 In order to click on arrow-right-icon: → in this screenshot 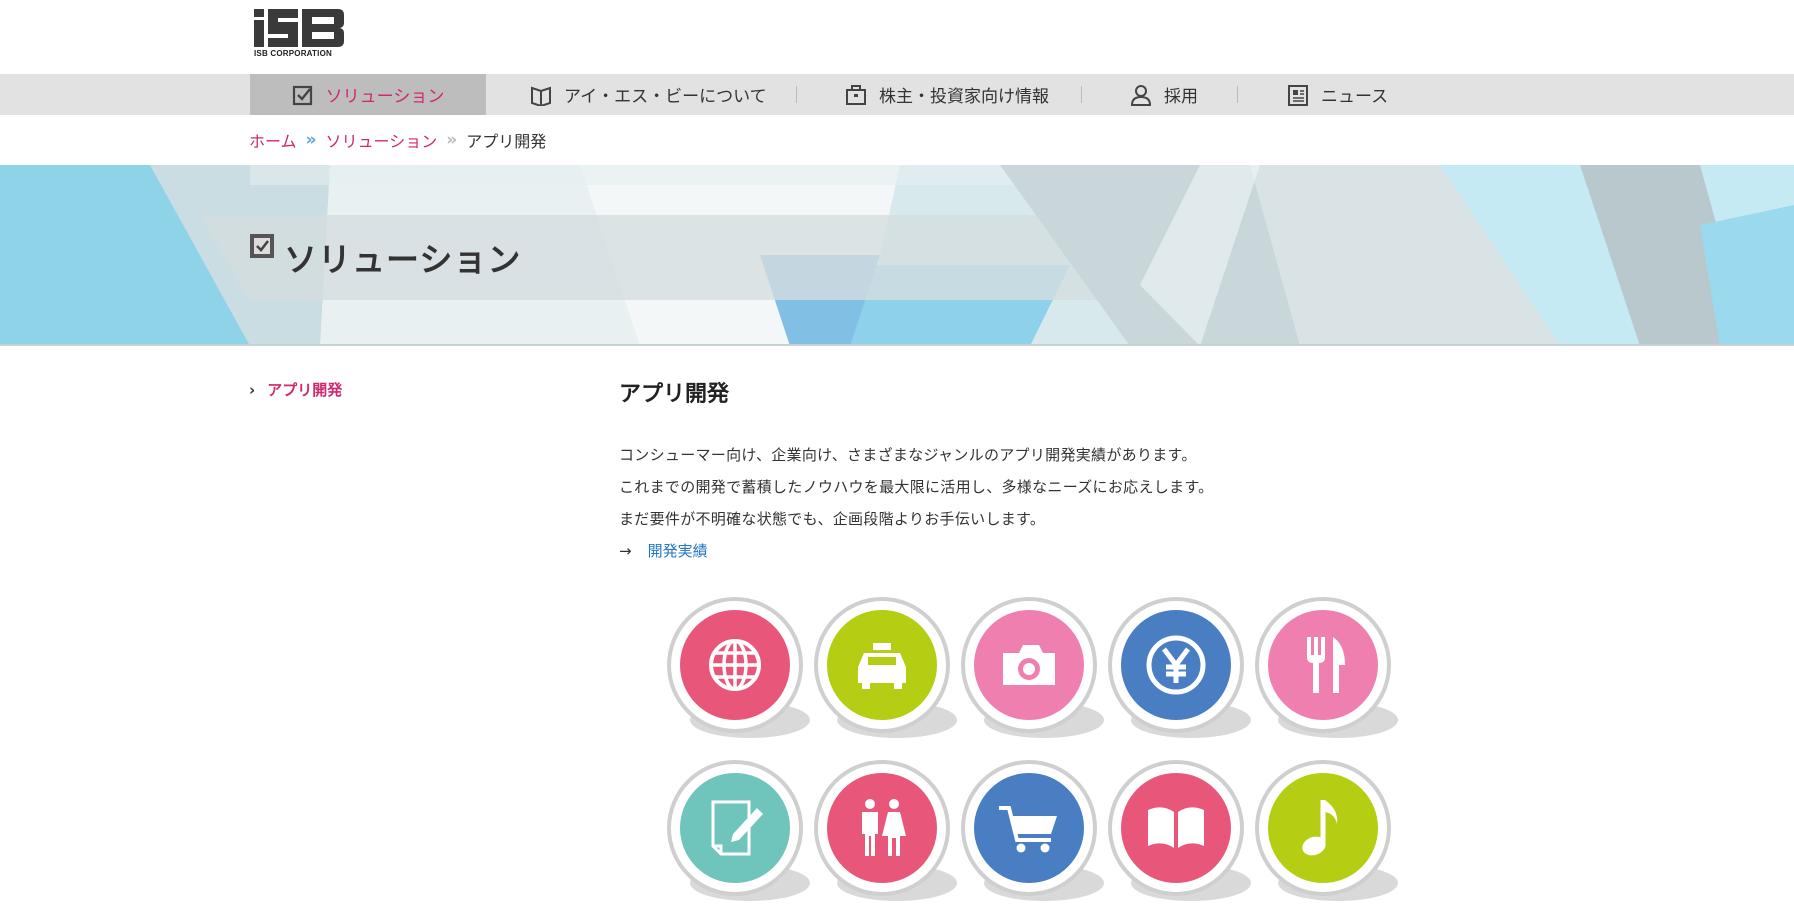, I will do `click(625, 550)`.